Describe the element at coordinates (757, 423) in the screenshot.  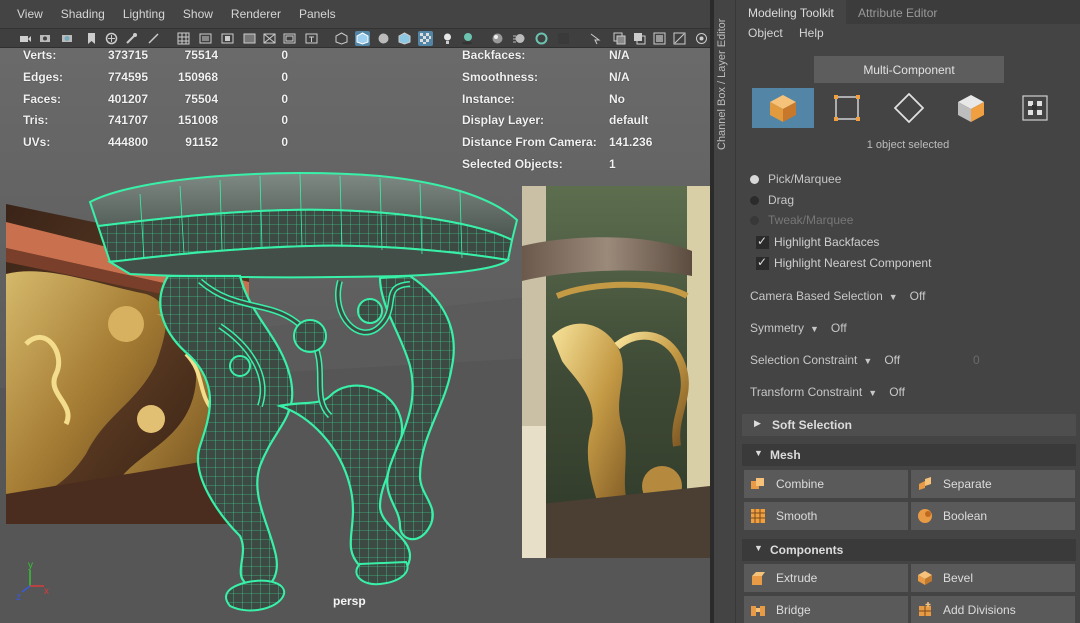
I see `expand-arrow-icon: ▶` at that location.